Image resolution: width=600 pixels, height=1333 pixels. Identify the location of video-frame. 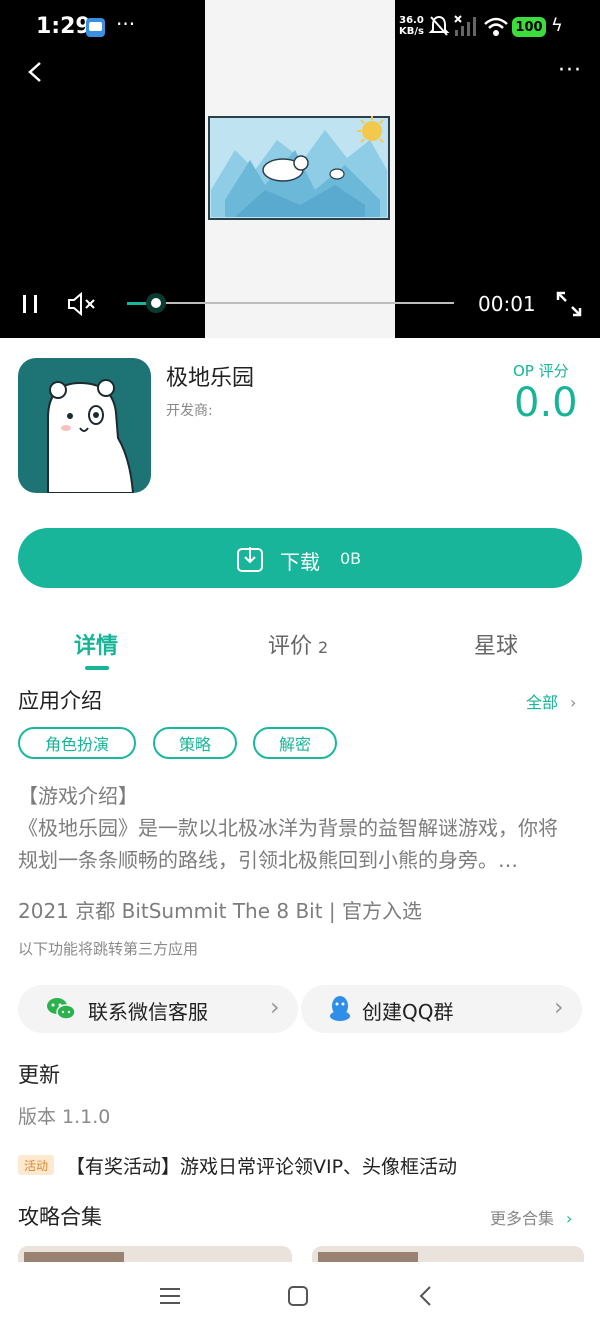
(300, 169).